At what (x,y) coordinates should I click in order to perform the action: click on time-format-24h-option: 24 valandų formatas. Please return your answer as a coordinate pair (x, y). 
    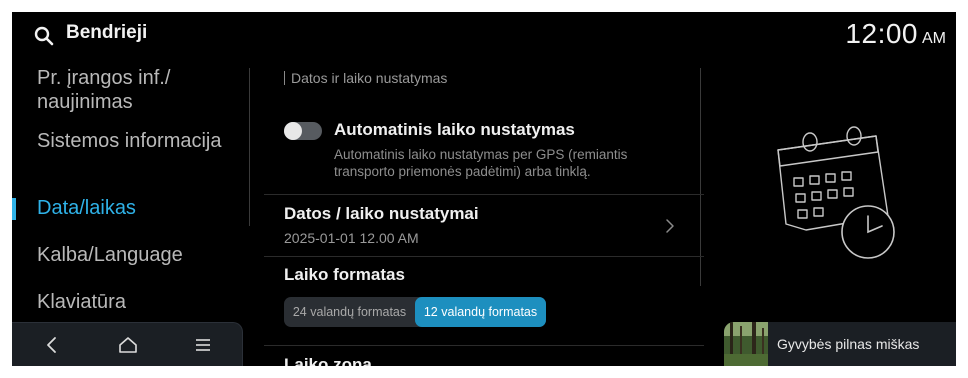
    Looking at the image, I should click on (349, 312).